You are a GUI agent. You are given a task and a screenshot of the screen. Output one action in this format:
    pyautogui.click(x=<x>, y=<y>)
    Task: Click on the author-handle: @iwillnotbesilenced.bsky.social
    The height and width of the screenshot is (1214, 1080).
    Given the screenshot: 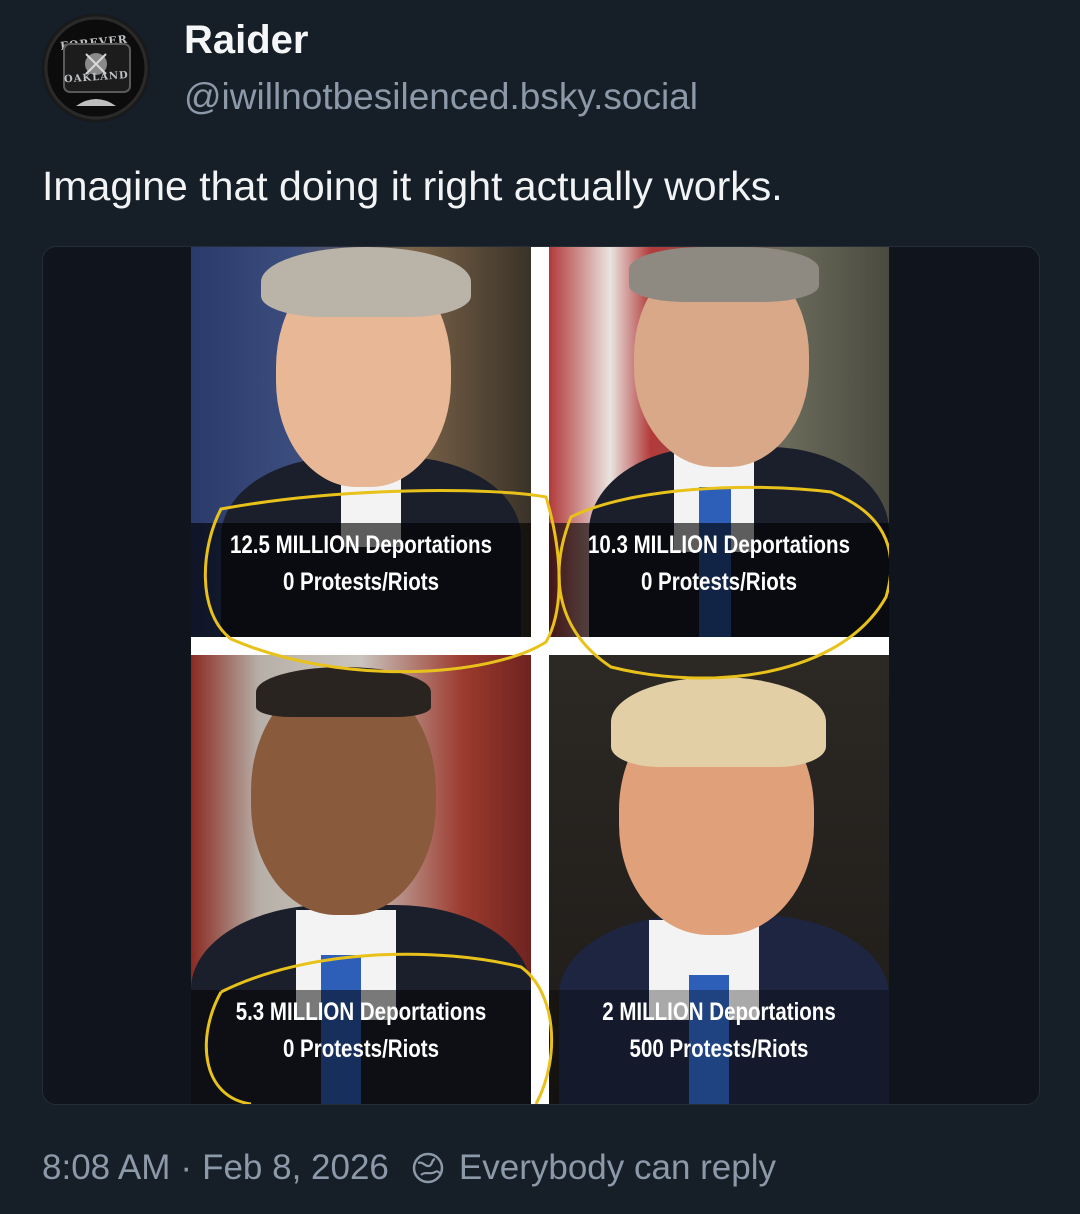 What is the action you would take?
    pyautogui.click(x=441, y=97)
    